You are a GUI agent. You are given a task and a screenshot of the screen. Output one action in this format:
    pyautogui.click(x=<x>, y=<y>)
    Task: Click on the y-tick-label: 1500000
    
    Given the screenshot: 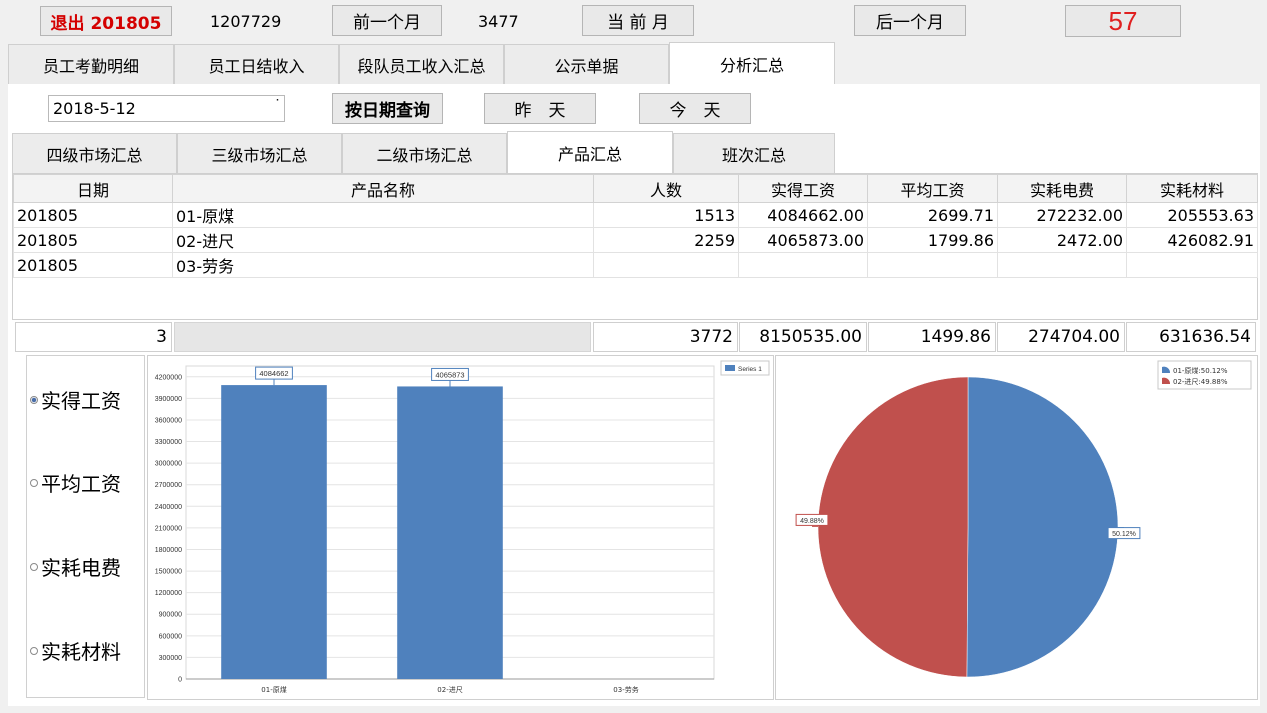 What is the action you would take?
    pyautogui.click(x=168, y=572)
    